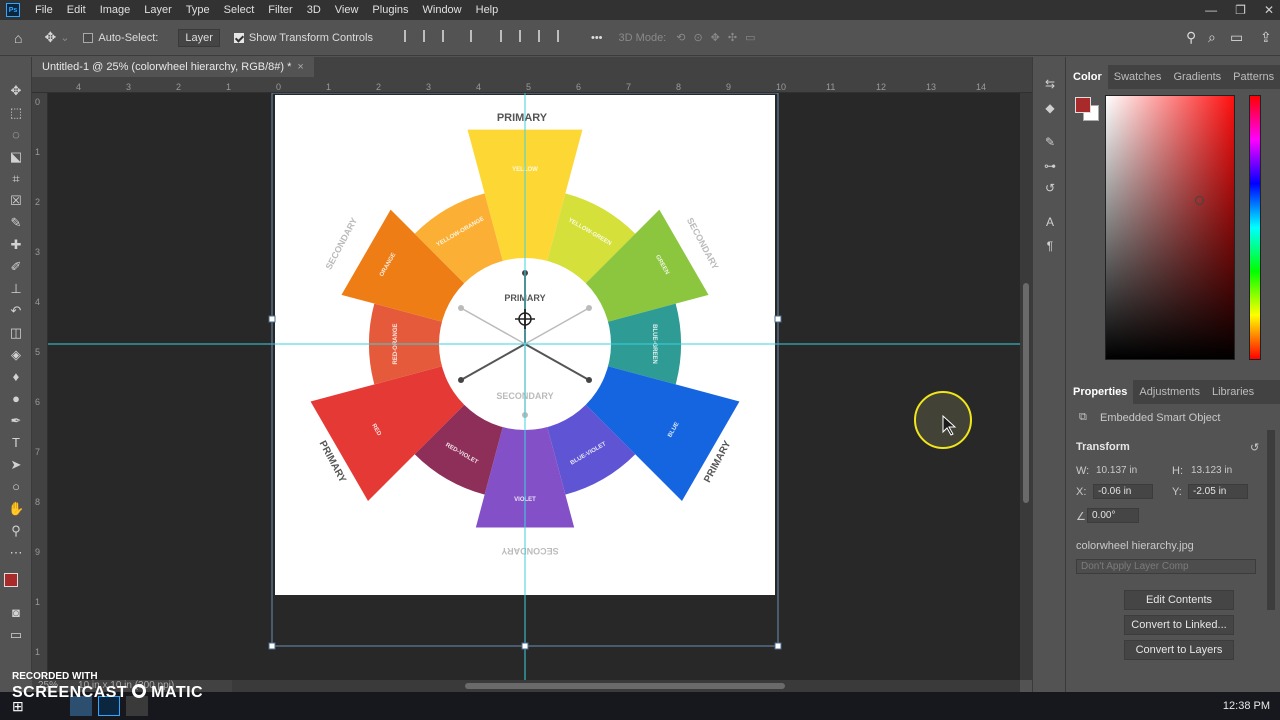  Describe the element at coordinates (1199, 200) in the screenshot. I see `color-picker-marker` at that location.